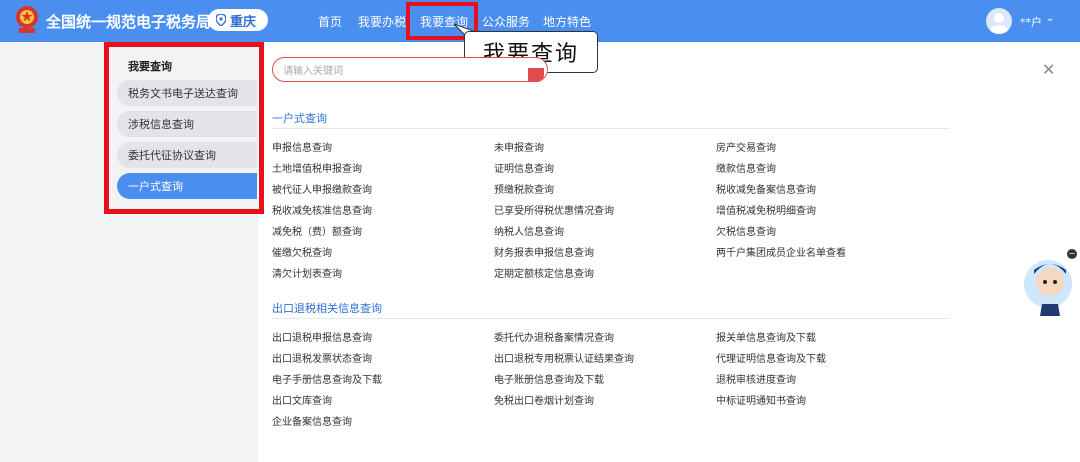 The image size is (1080, 462). Describe the element at coordinates (756, 378) in the screenshot. I see `link-refund-review-progress: 退税审核进度查询` at that location.